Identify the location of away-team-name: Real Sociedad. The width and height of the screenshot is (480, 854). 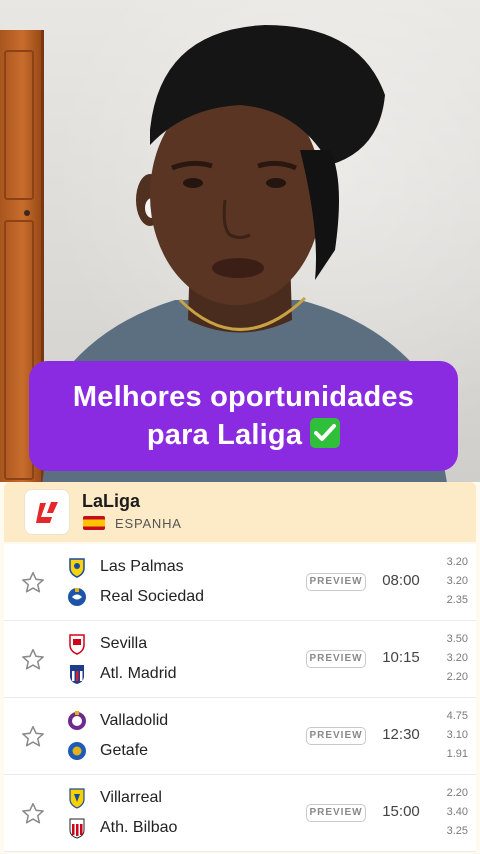
(152, 596).